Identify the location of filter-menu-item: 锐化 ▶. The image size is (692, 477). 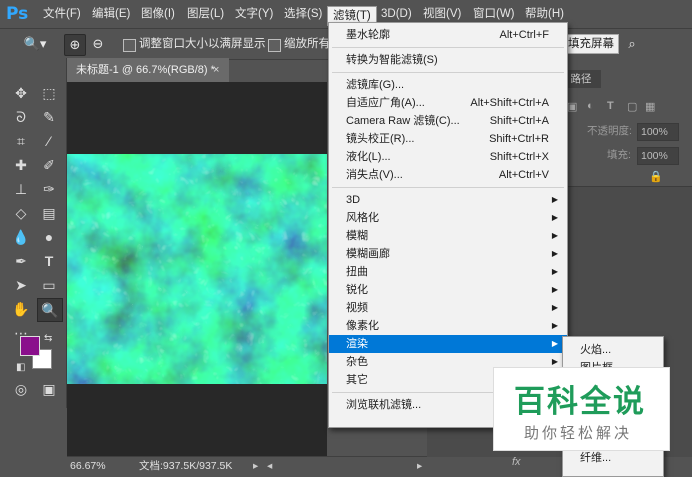
(448, 290).